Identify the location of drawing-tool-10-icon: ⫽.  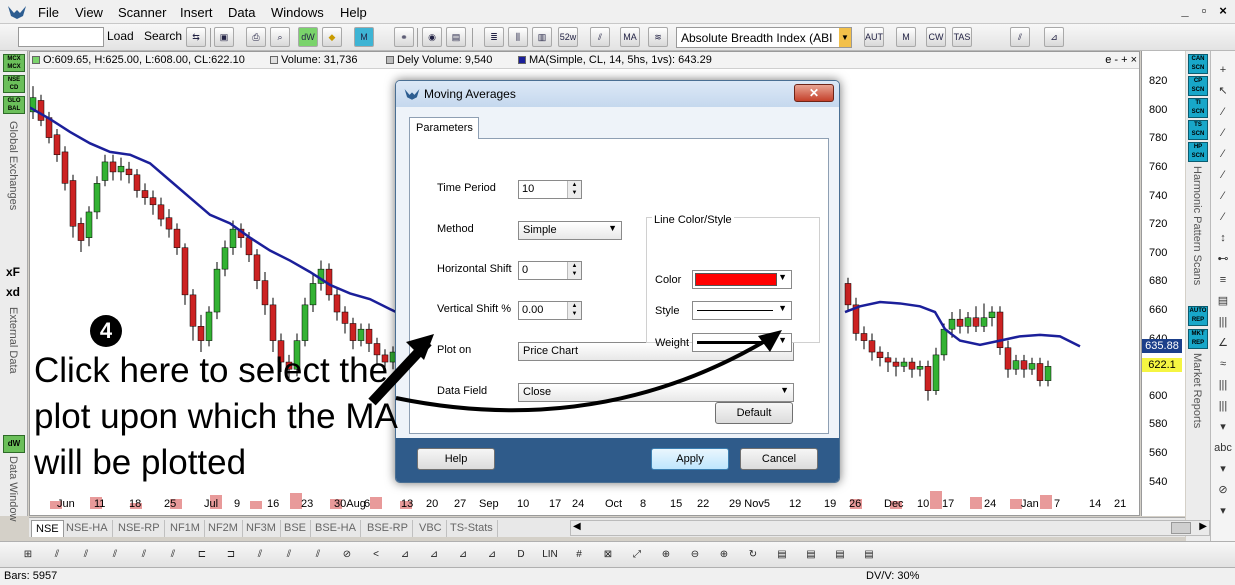
(318, 555).